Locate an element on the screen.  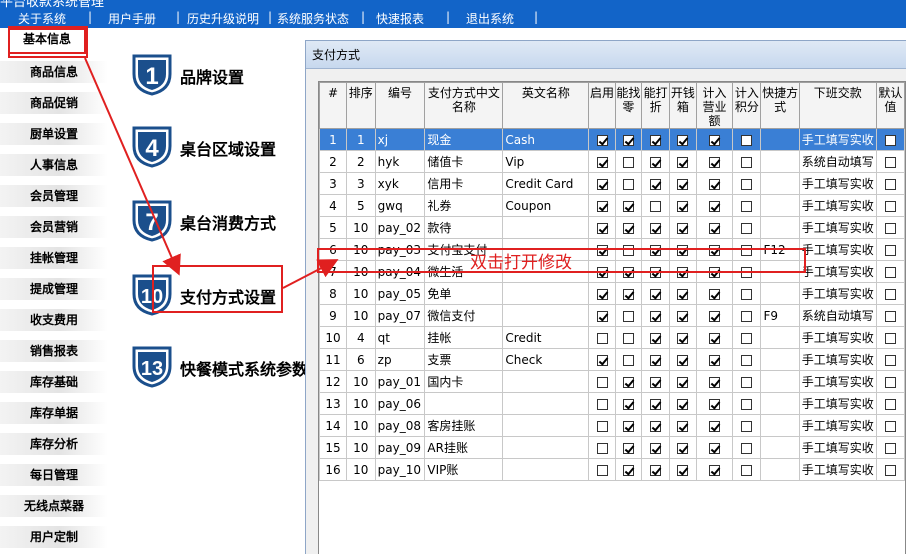
sidebar-item-inventory-analysis: 库存分析 is located at coordinates (54, 444).